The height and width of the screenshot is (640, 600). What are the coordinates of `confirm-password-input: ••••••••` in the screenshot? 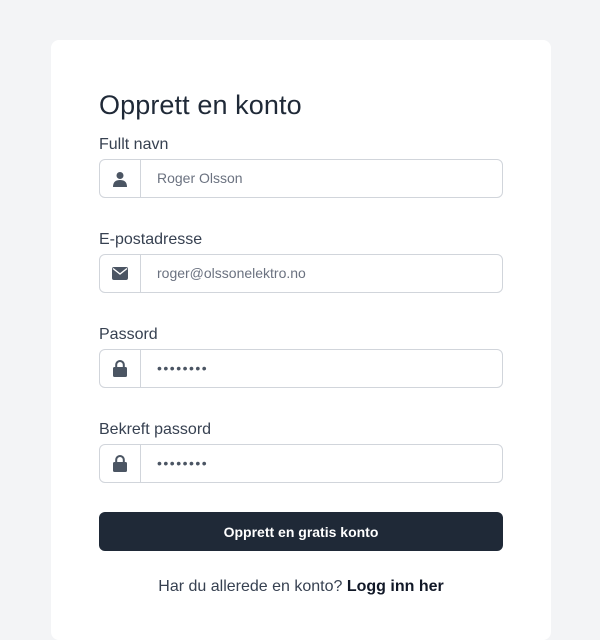 It's located at (321, 463).